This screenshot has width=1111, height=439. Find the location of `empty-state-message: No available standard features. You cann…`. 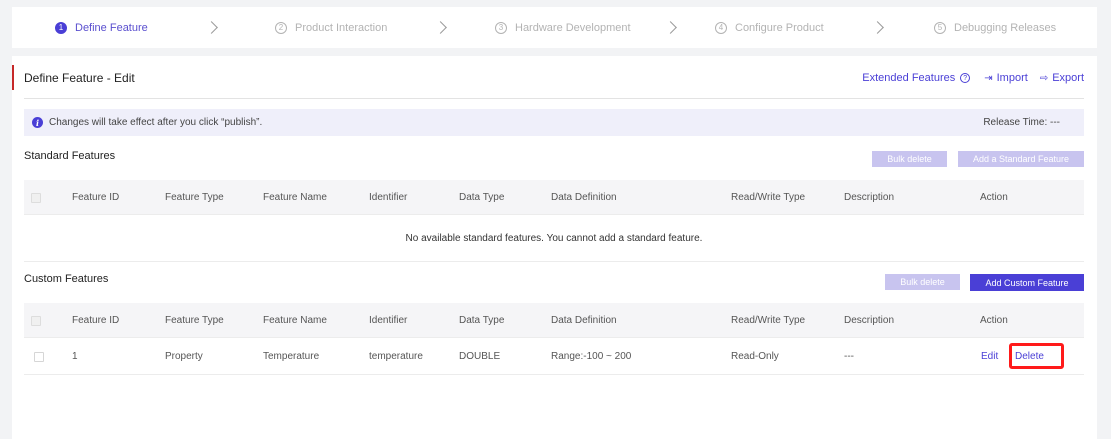

empty-state-message: No available standard features. You cann… is located at coordinates (554, 239).